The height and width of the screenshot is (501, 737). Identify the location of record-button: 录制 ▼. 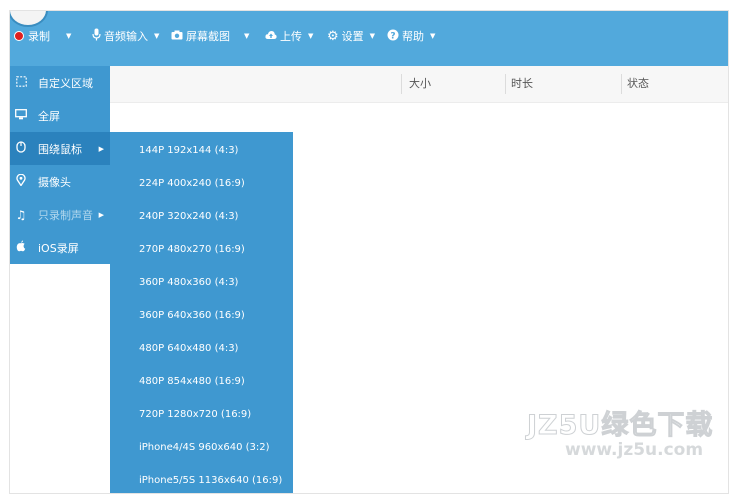
(42, 36).